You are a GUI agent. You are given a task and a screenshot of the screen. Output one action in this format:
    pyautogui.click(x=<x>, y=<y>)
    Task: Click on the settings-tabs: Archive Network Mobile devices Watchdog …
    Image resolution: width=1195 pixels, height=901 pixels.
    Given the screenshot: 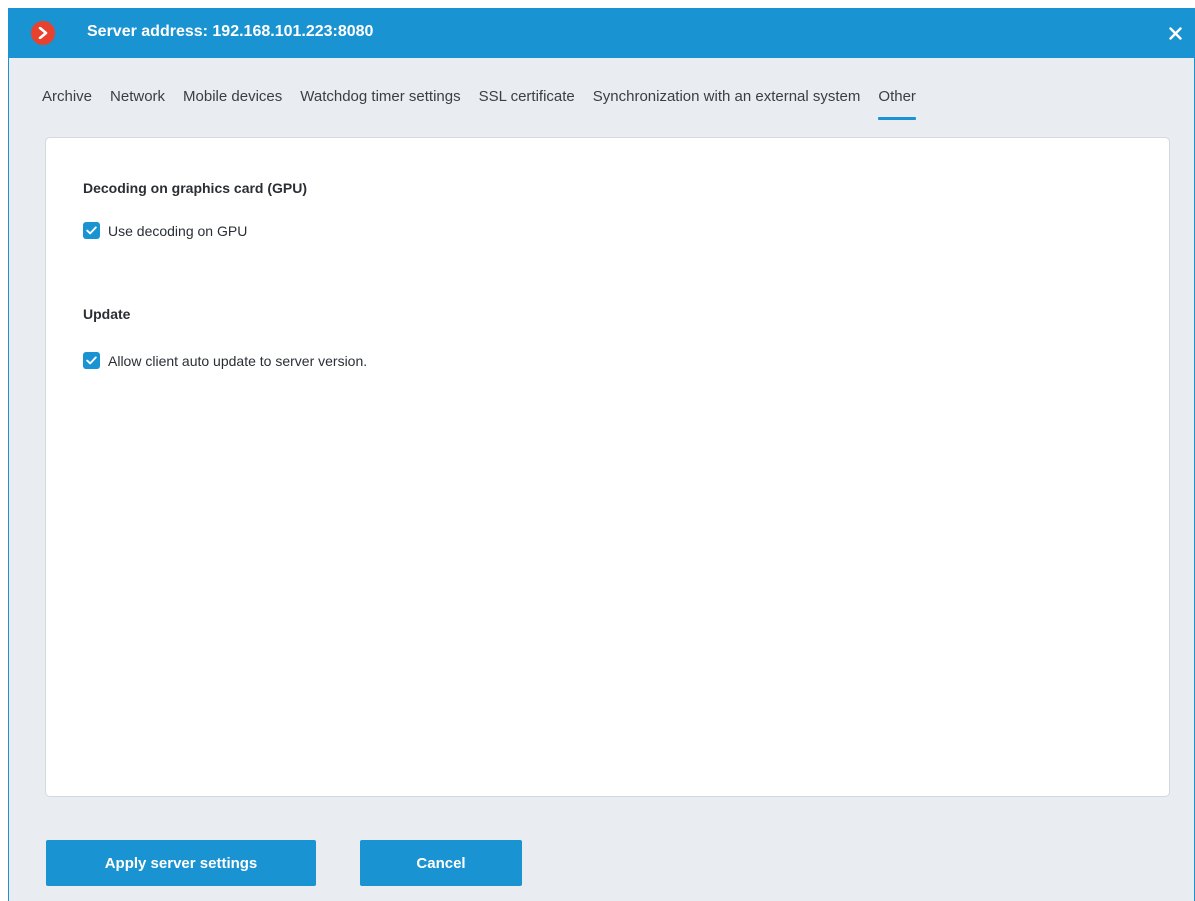 What is the action you would take?
    pyautogui.click(x=483, y=108)
    